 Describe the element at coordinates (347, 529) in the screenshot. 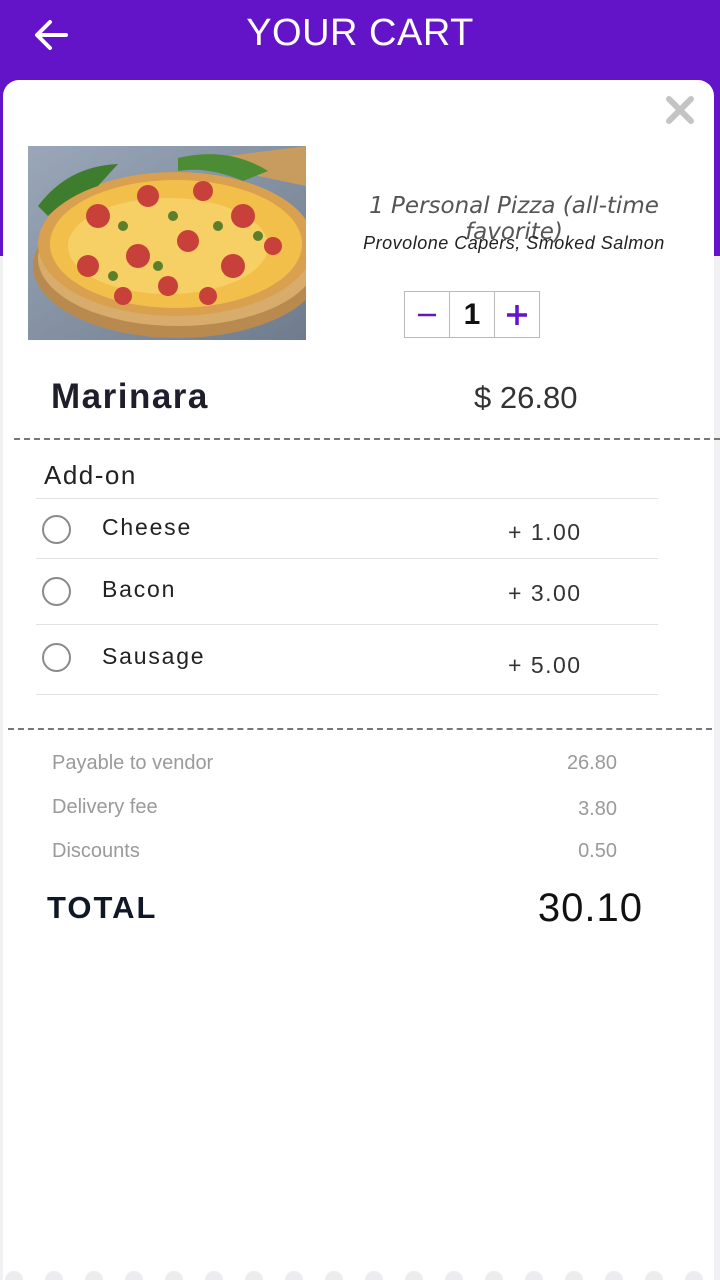

I see `addon-row-cheese: Cheese + 1.00` at that location.